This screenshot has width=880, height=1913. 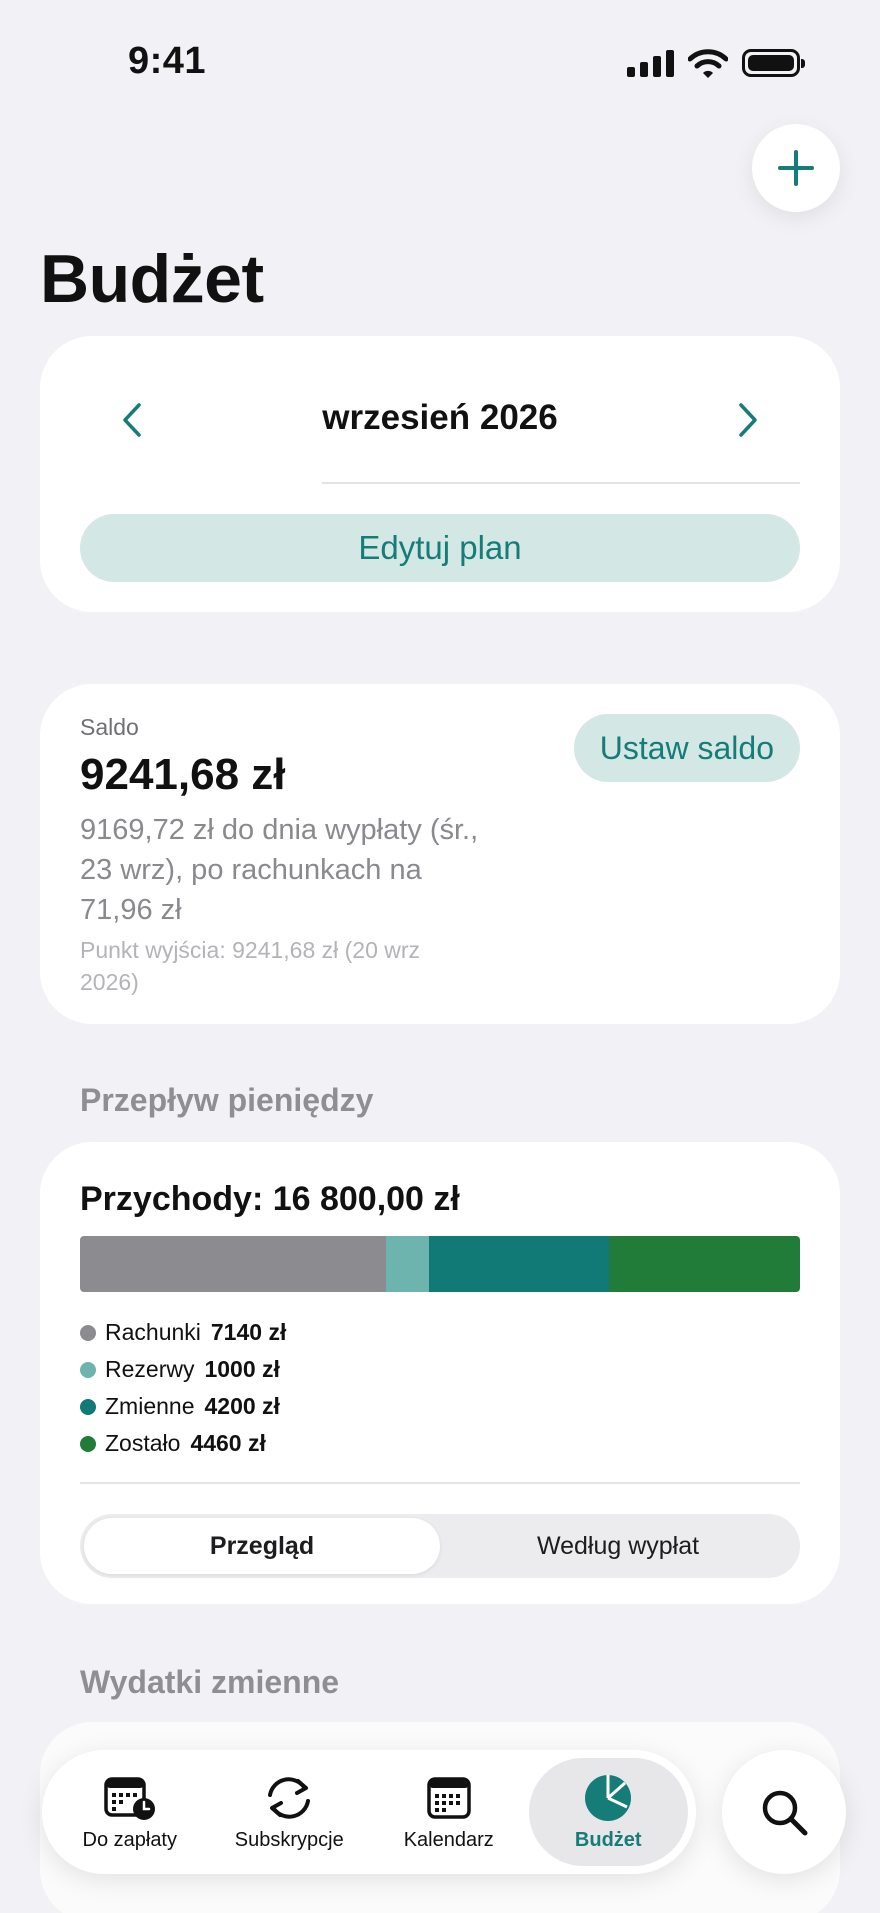 I want to click on legend-amount: 7140 zł, so click(x=248, y=1332).